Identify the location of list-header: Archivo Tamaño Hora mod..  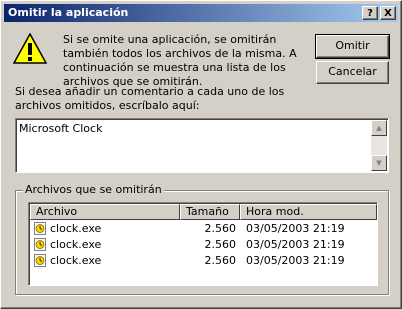
(203, 212).